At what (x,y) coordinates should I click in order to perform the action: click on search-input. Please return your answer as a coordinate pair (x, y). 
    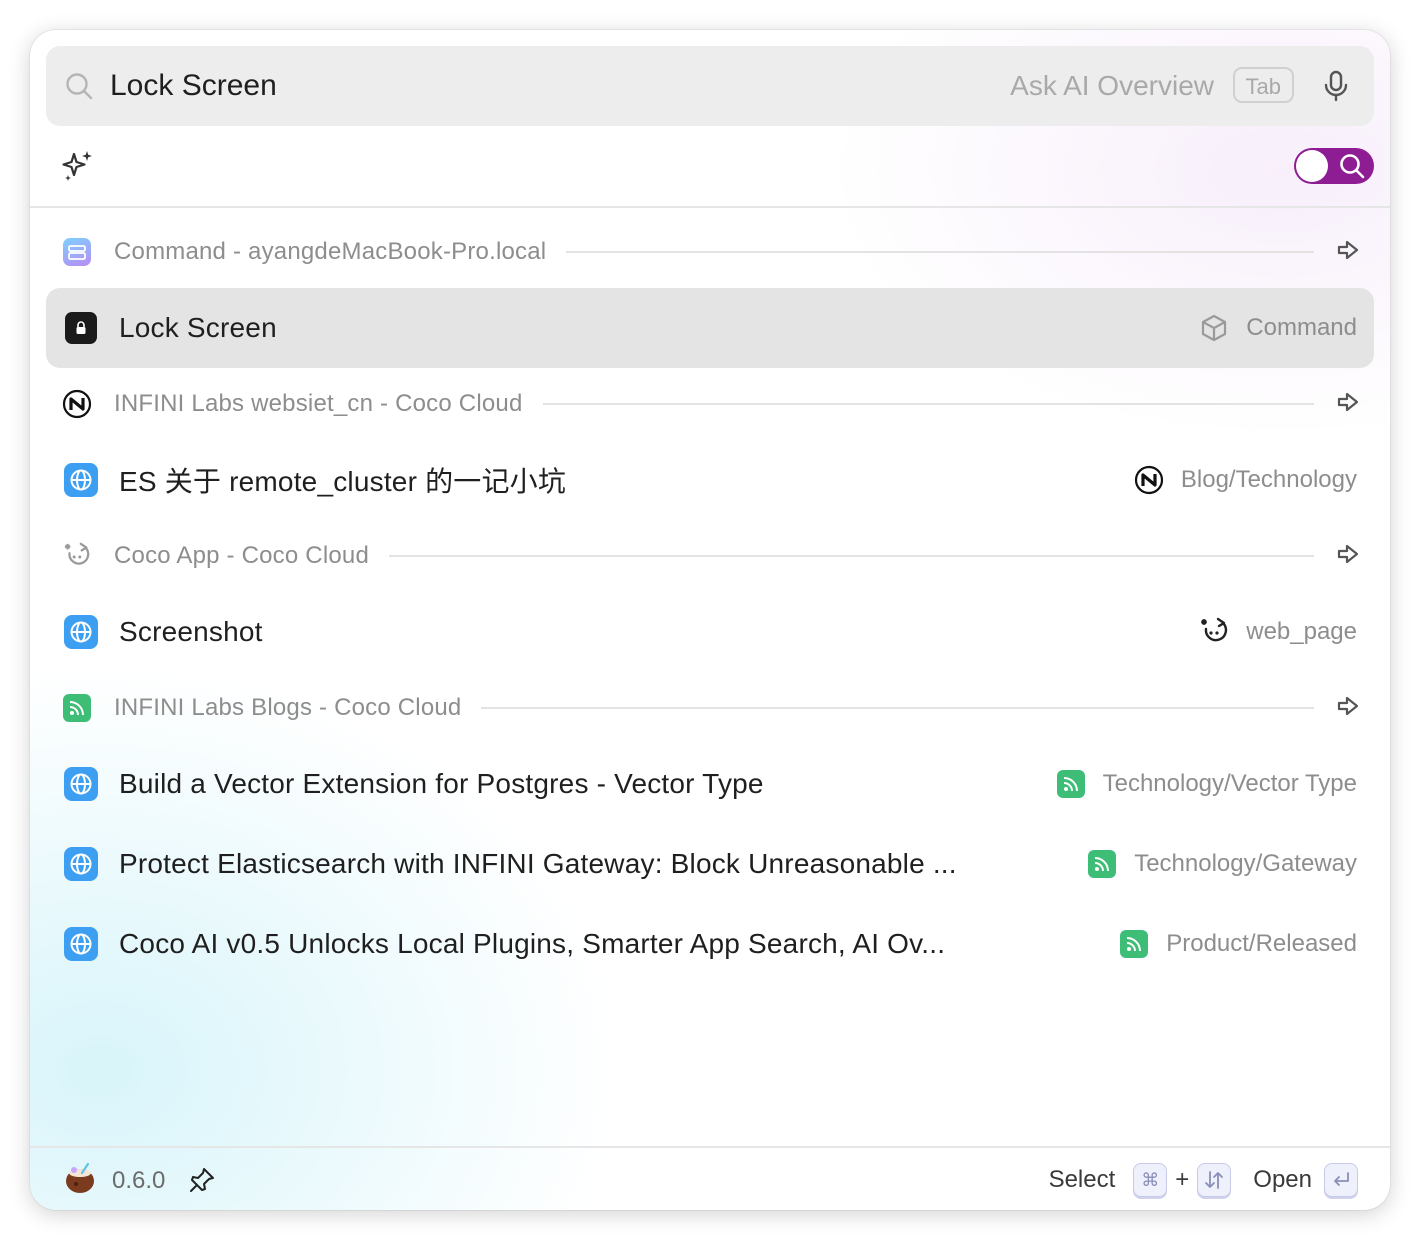
    Looking at the image, I should click on (540, 86).